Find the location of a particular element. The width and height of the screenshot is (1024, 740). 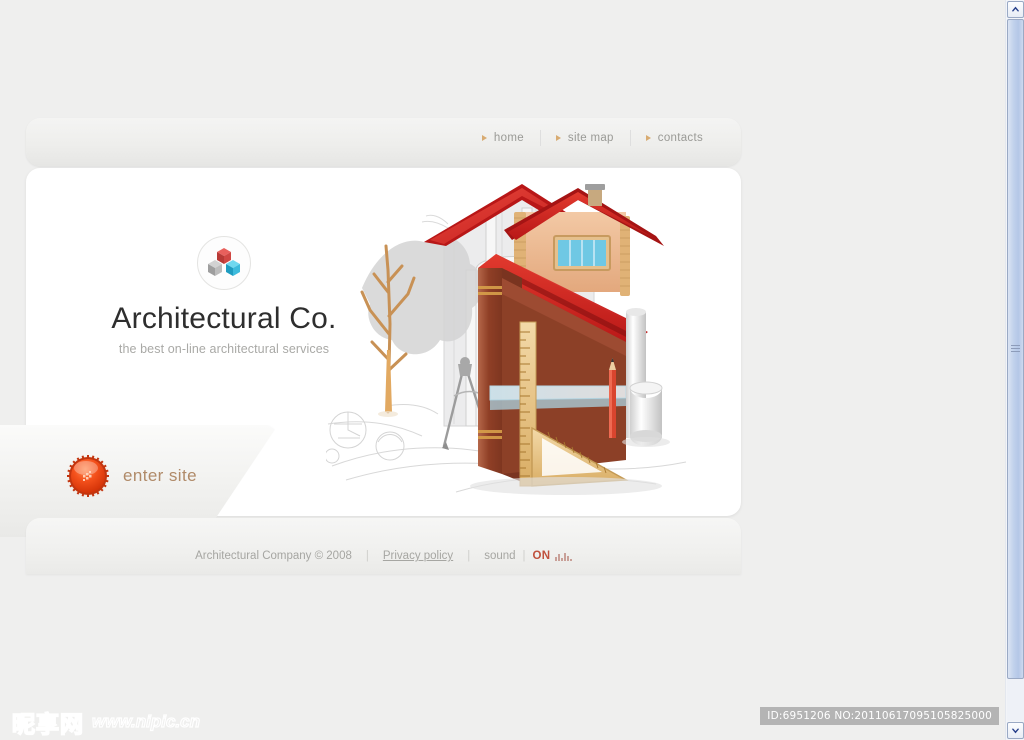

top-navigation-bar: home site map contacts is located at coordinates (383, 142).